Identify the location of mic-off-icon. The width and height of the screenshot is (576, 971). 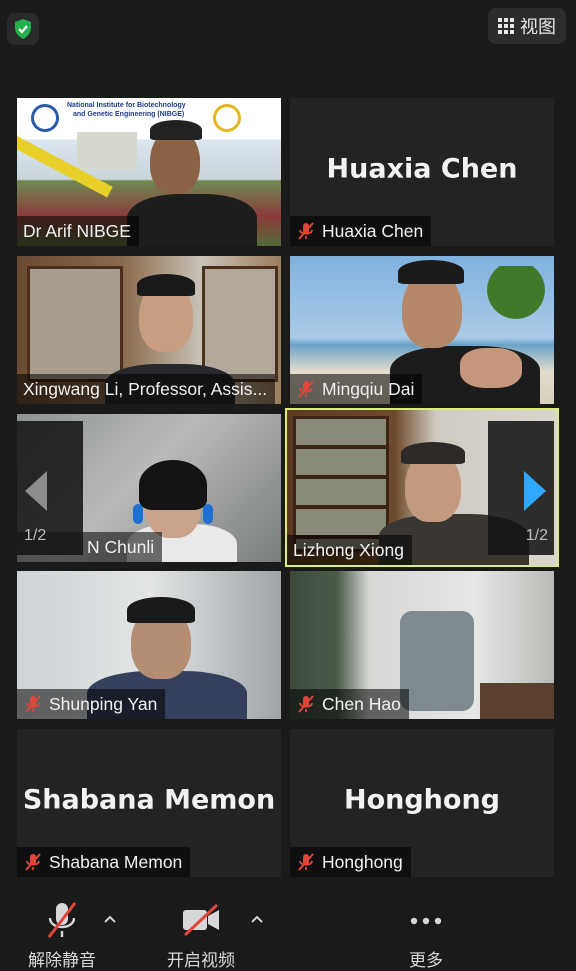
(62, 920).